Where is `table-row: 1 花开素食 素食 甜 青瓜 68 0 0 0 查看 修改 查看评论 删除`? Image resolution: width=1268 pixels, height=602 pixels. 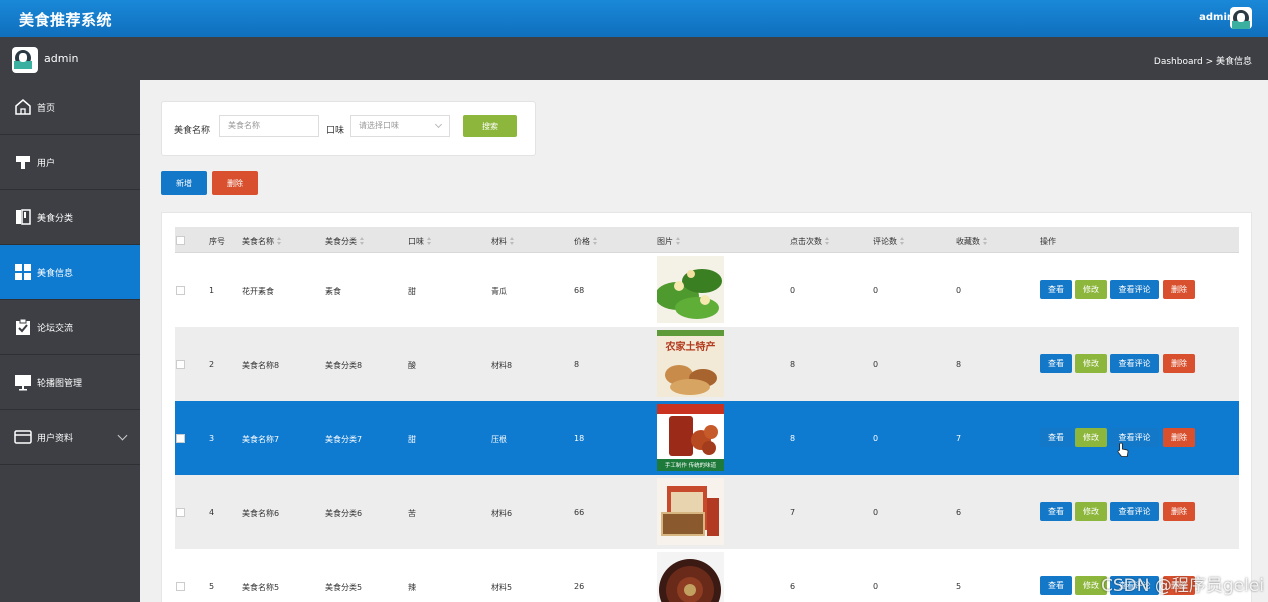
table-row: 1 花开素食 素食 甜 青瓜 68 0 0 0 查看 修改 查看评论 删除 is located at coordinates (707, 290).